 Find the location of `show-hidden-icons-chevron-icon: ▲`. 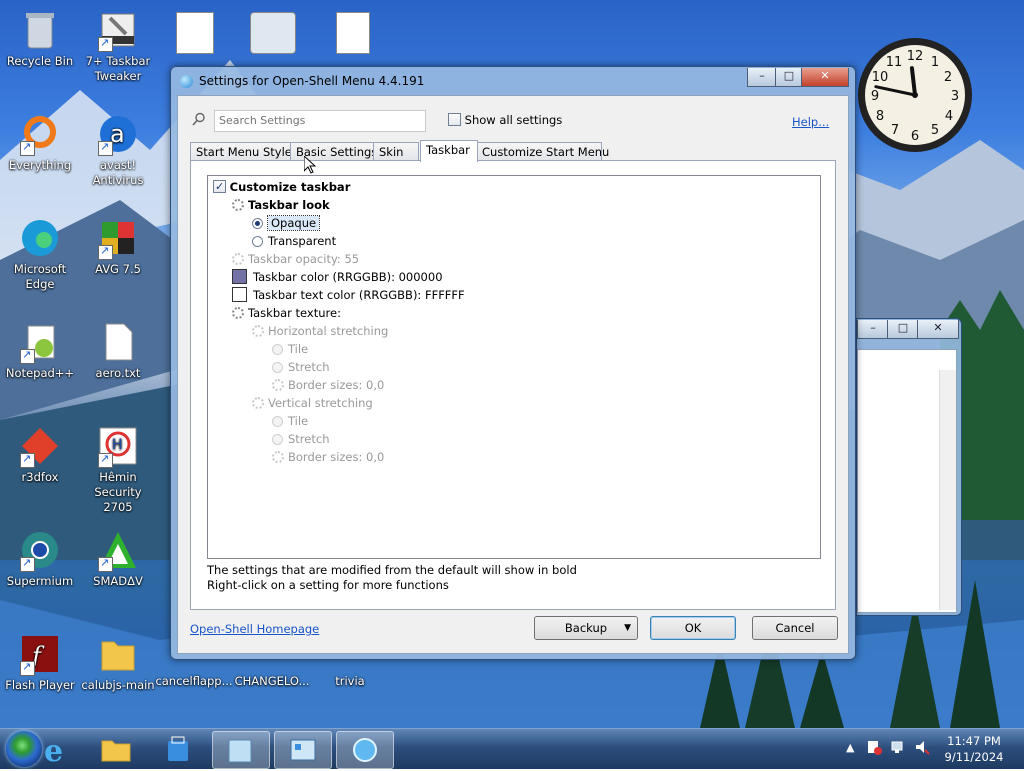

show-hidden-icons-chevron-icon: ▲ is located at coordinates (850, 747).